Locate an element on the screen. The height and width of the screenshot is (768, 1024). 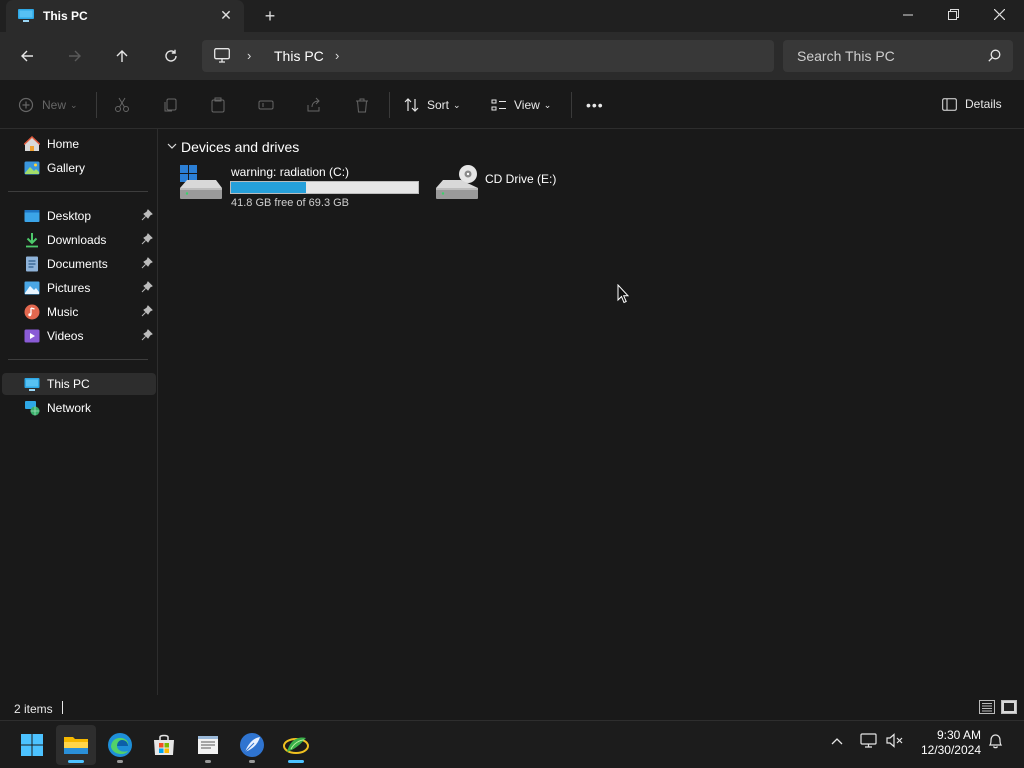
taskbar-green-app is located at coordinates (296, 745).